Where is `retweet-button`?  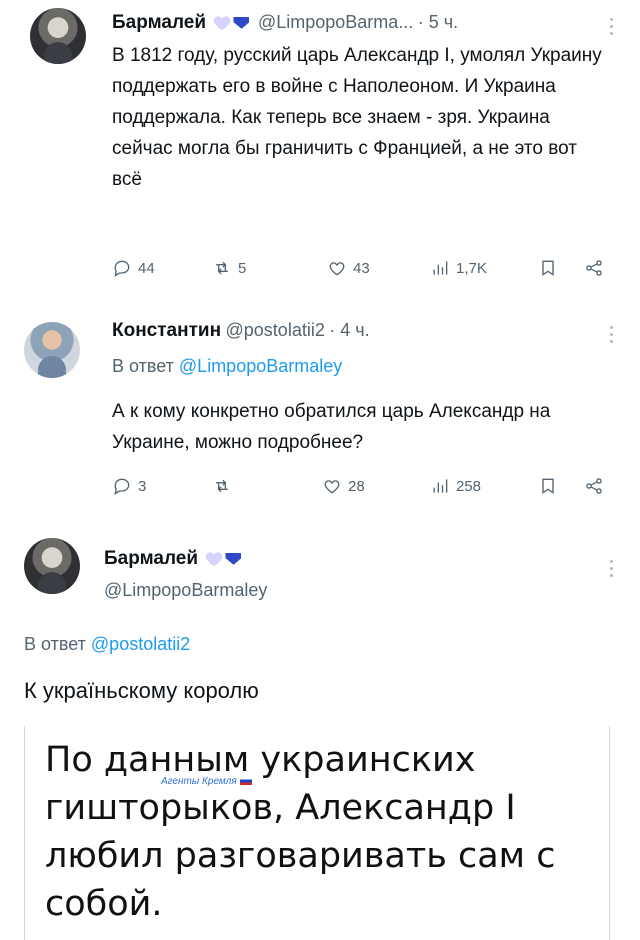 retweet-button is located at coordinates (225, 486).